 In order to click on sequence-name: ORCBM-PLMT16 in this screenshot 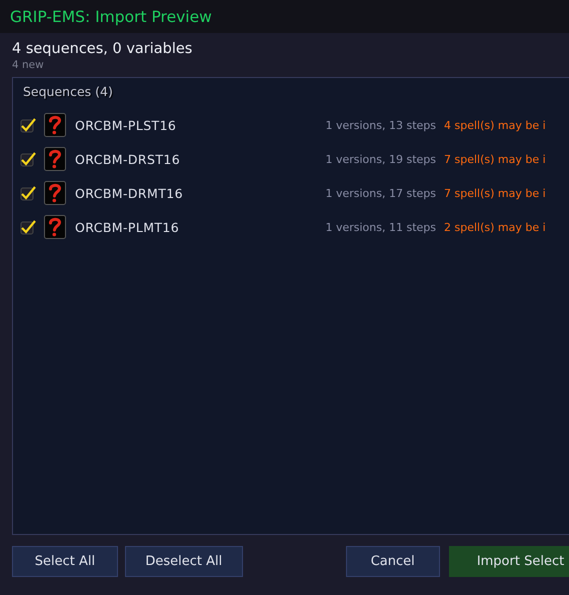, I will do `click(127, 227)`.